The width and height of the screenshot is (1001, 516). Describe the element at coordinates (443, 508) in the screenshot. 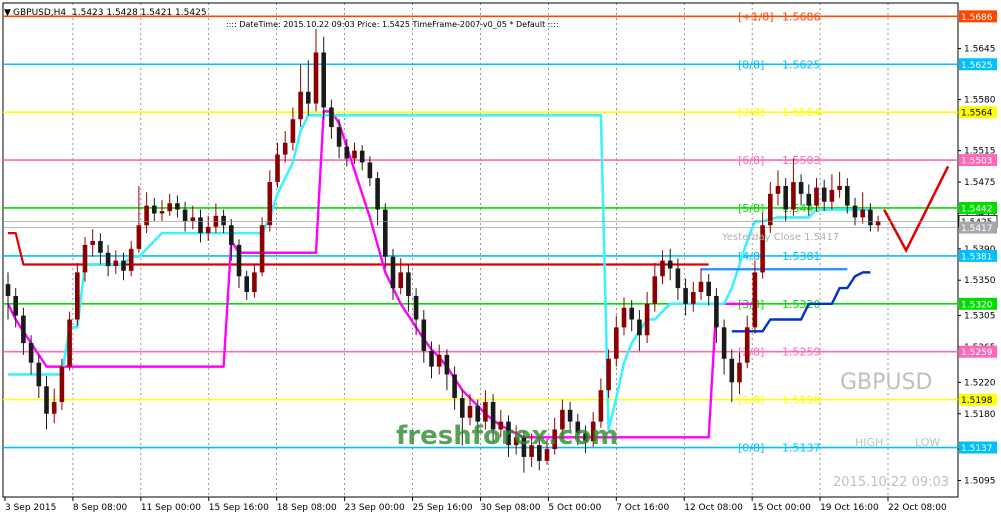

I see `time-tick-label: 25 Sep 16:00` at that location.